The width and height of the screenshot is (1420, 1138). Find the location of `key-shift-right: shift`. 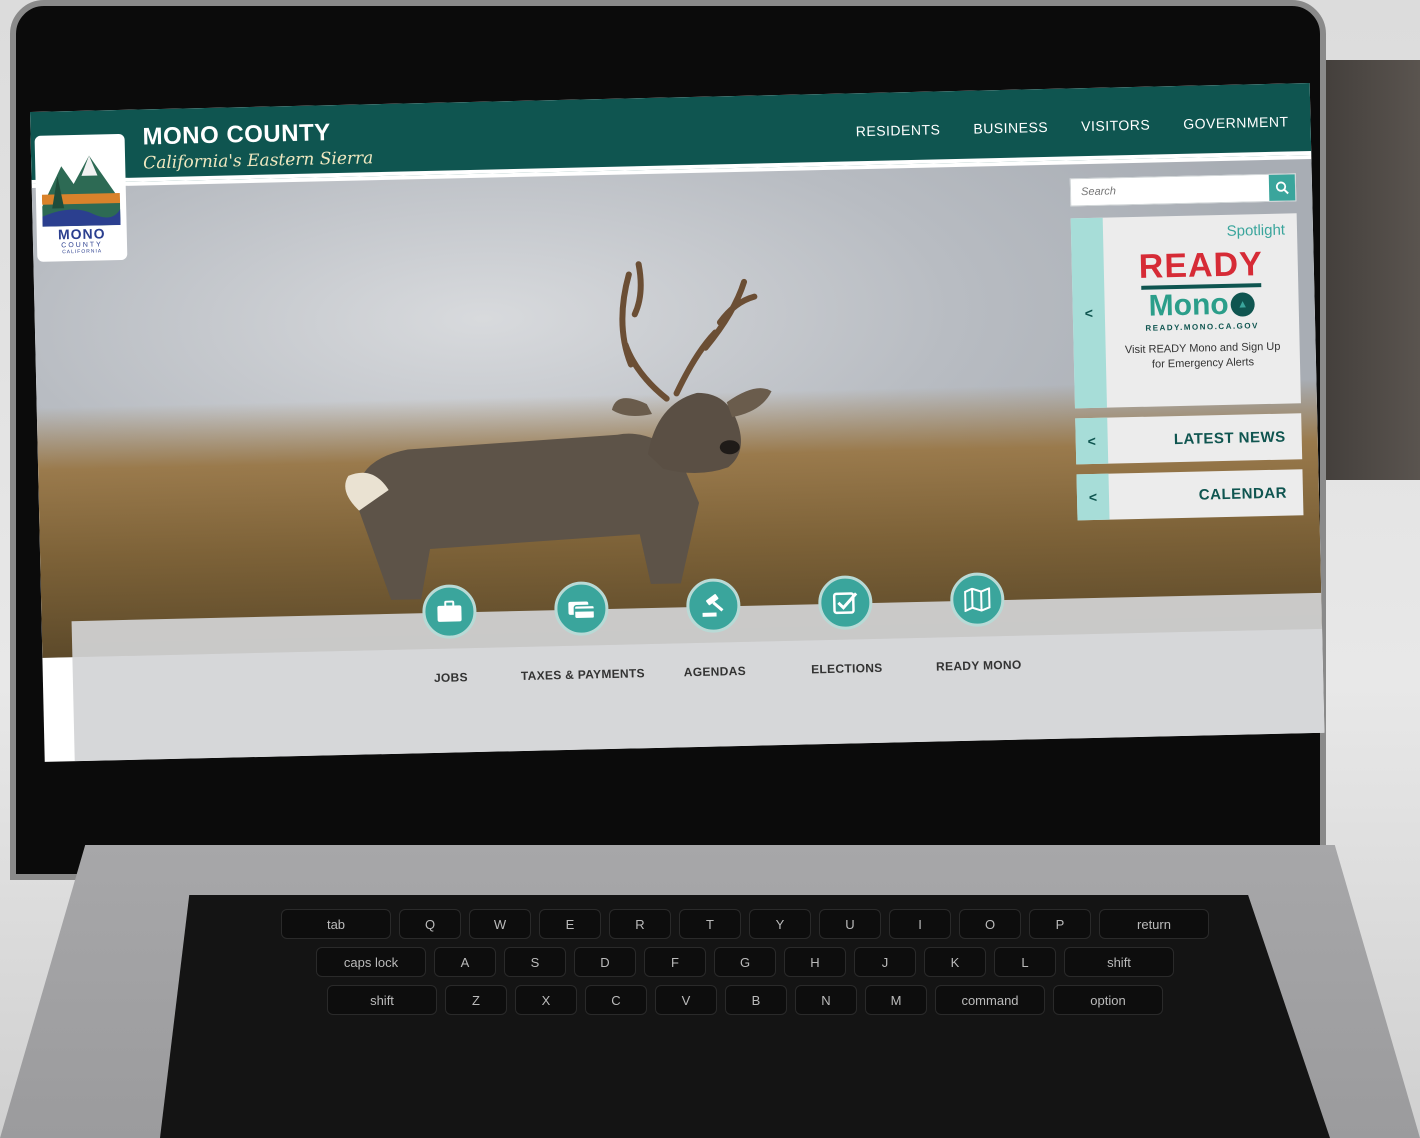

key-shift-right: shift is located at coordinates (1119, 962).